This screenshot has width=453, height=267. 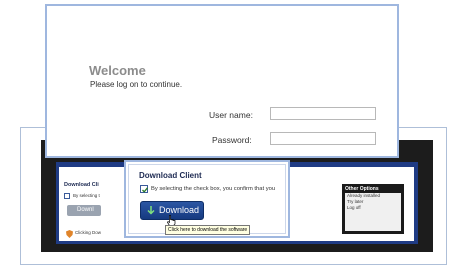 I want to click on background-checkbox-label: By selecting t, so click(x=86, y=195).